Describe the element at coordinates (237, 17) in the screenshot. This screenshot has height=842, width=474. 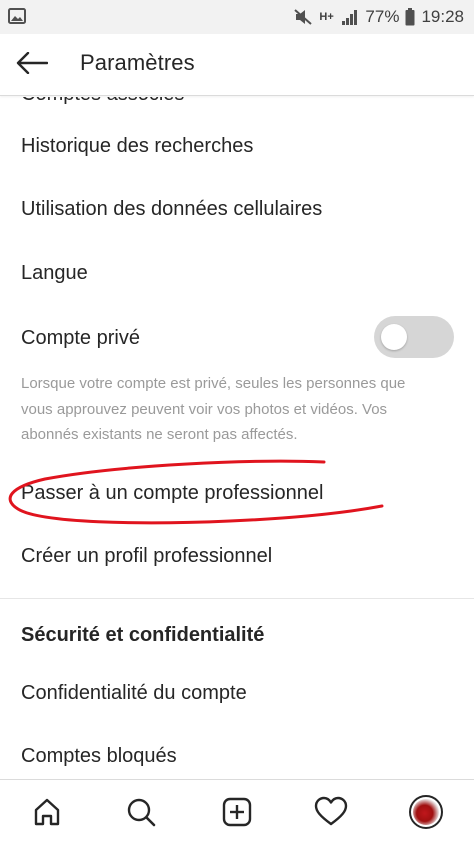
I see `status-bar: H+ 77% 19:28` at that location.